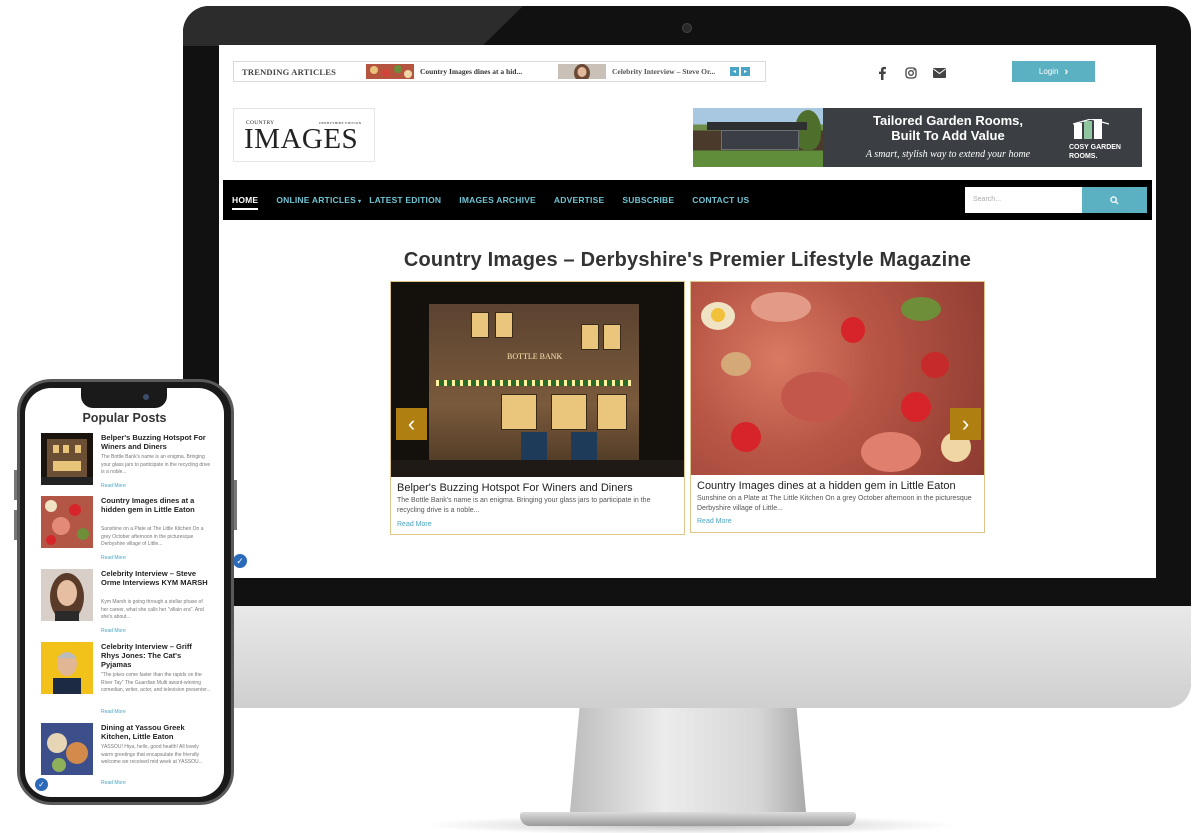  What do you see at coordinates (911, 73) in the screenshot?
I see `instagram-icon` at bounding box center [911, 73].